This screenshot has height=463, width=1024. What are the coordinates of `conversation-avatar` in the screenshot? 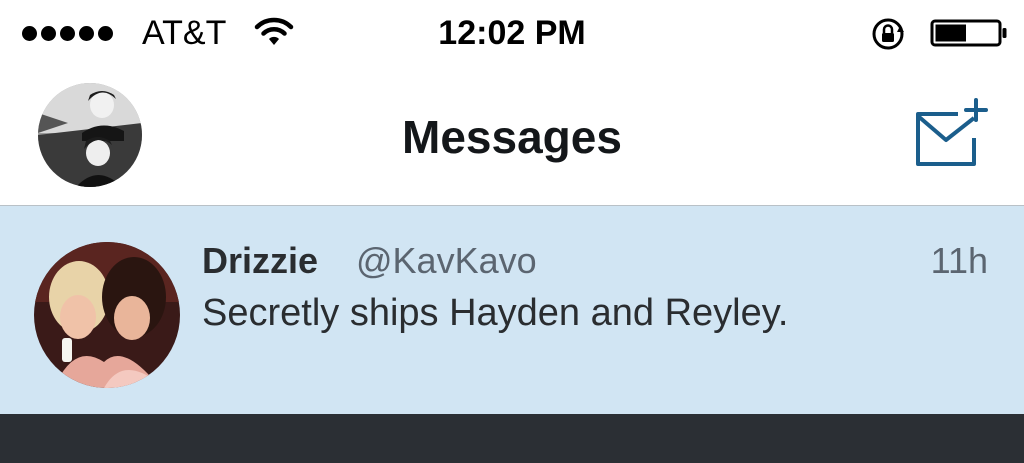 It's located at (107, 315).